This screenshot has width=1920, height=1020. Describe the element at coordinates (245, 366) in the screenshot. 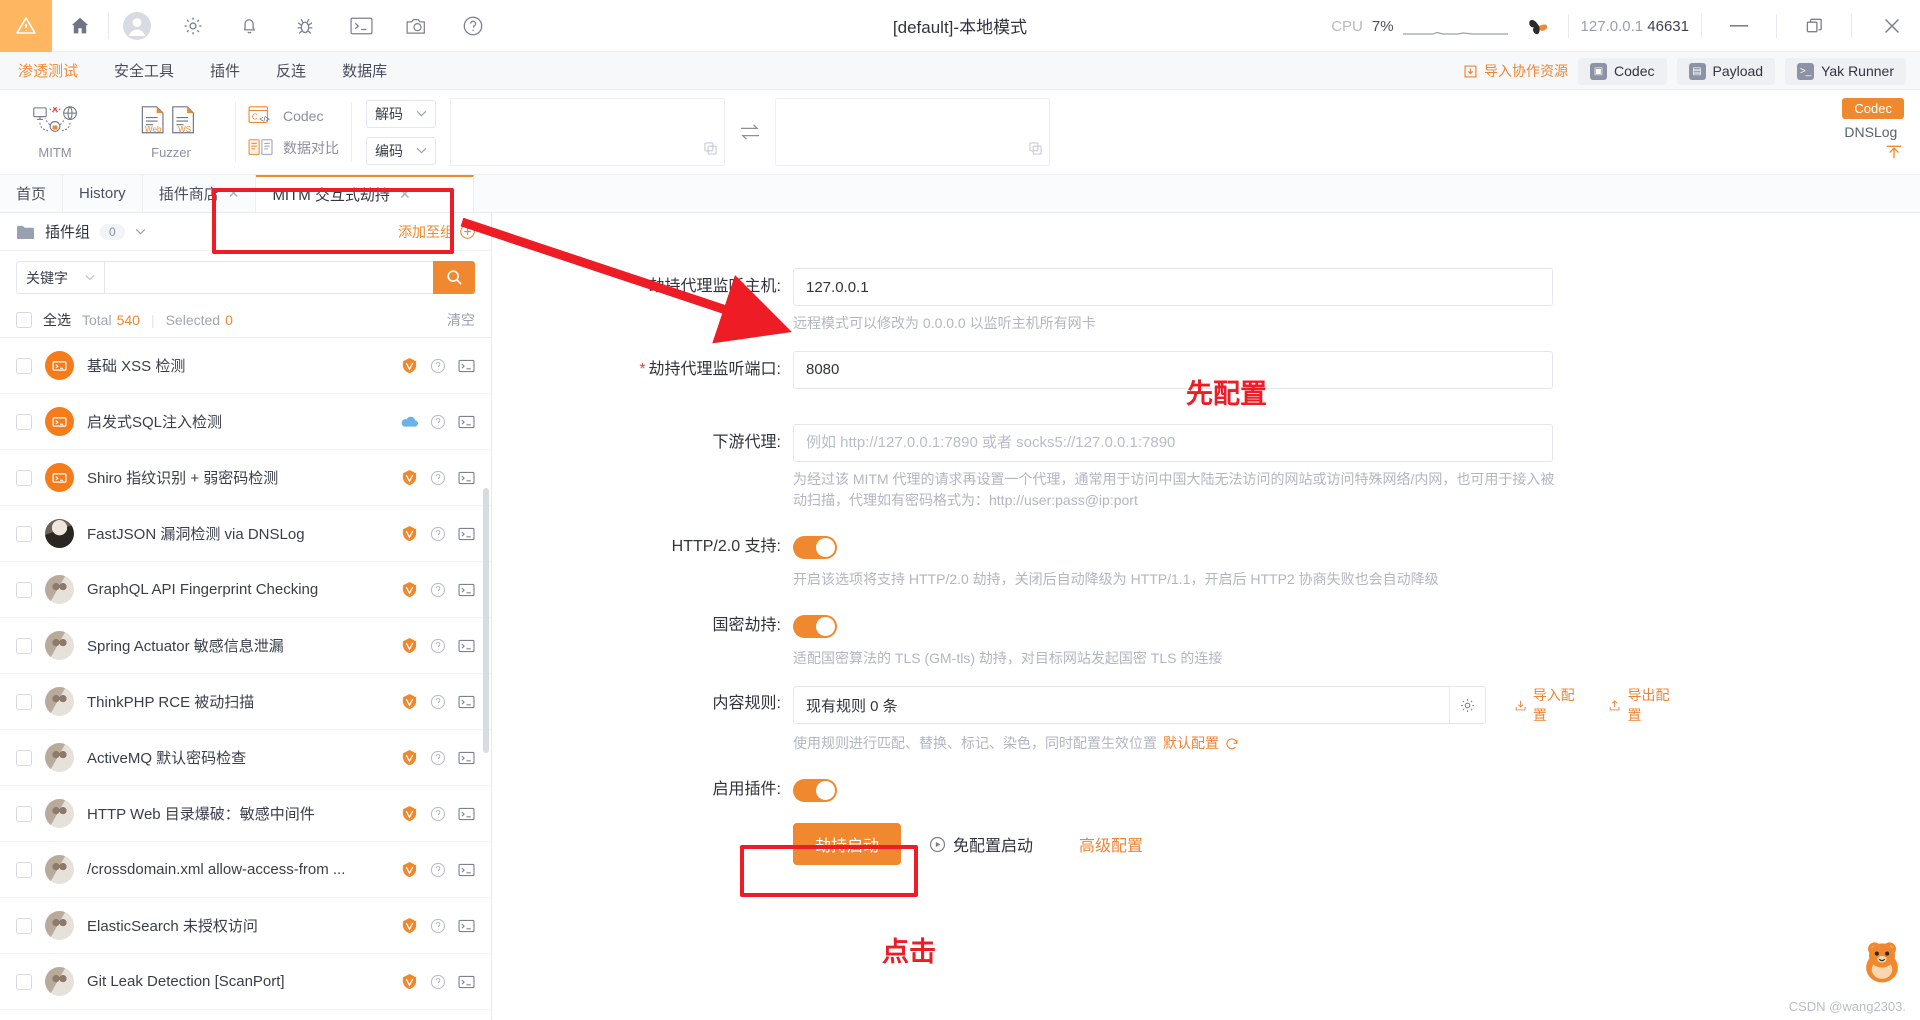

I see `list-item: 基础 XSS 检测` at that location.